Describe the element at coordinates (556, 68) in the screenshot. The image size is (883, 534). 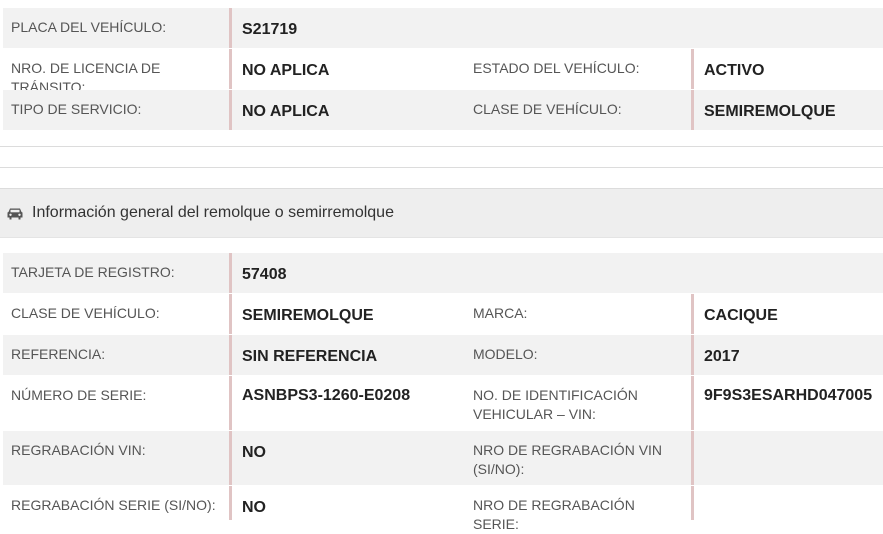
I see `field-label: ESTADO DEL VEHÍCULO:` at that location.